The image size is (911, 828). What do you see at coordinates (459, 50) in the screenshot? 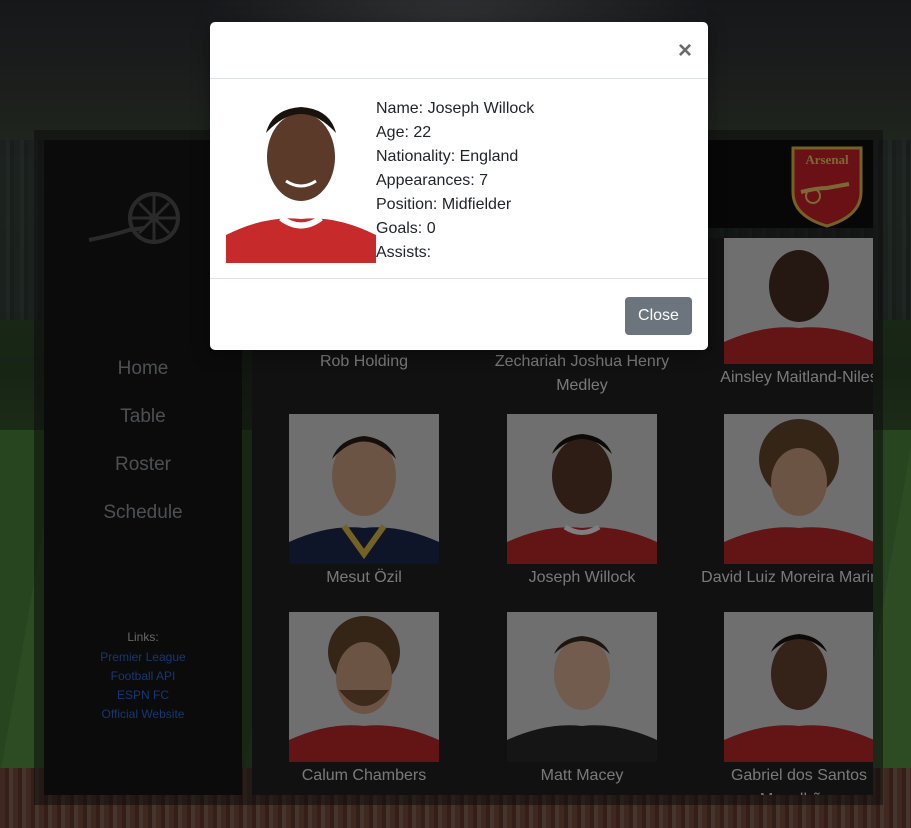
I see `modal-header: ×` at bounding box center [459, 50].